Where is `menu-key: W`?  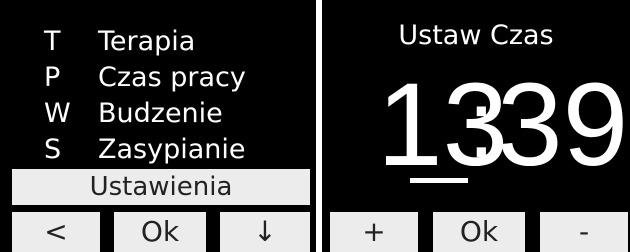
menu-key: W is located at coordinates (57, 113).